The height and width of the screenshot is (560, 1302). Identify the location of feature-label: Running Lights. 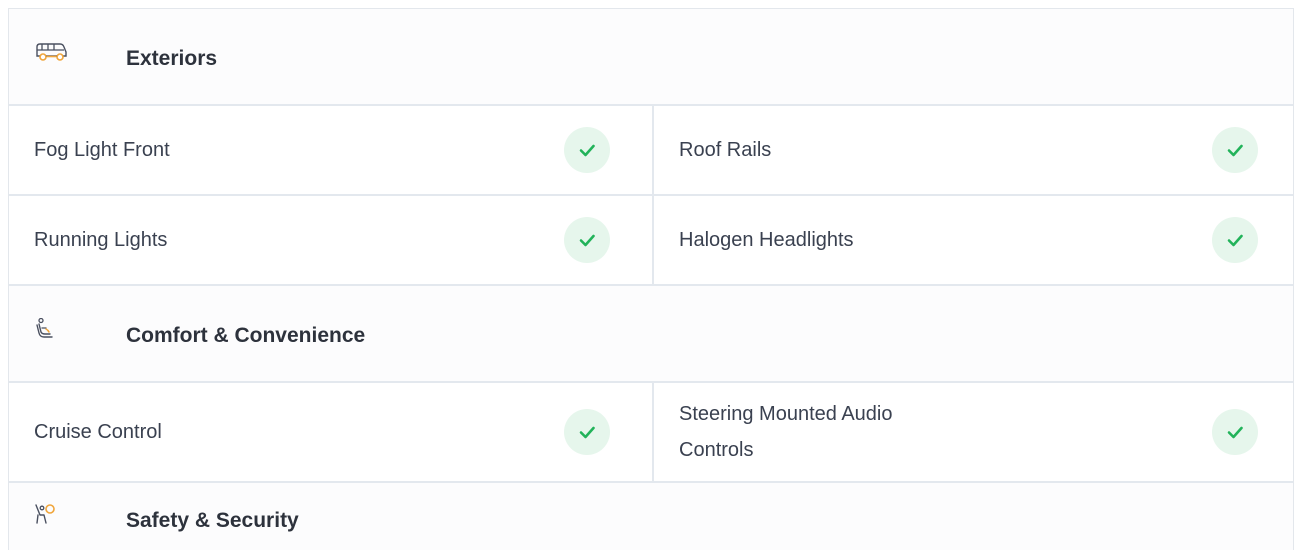
(101, 240).